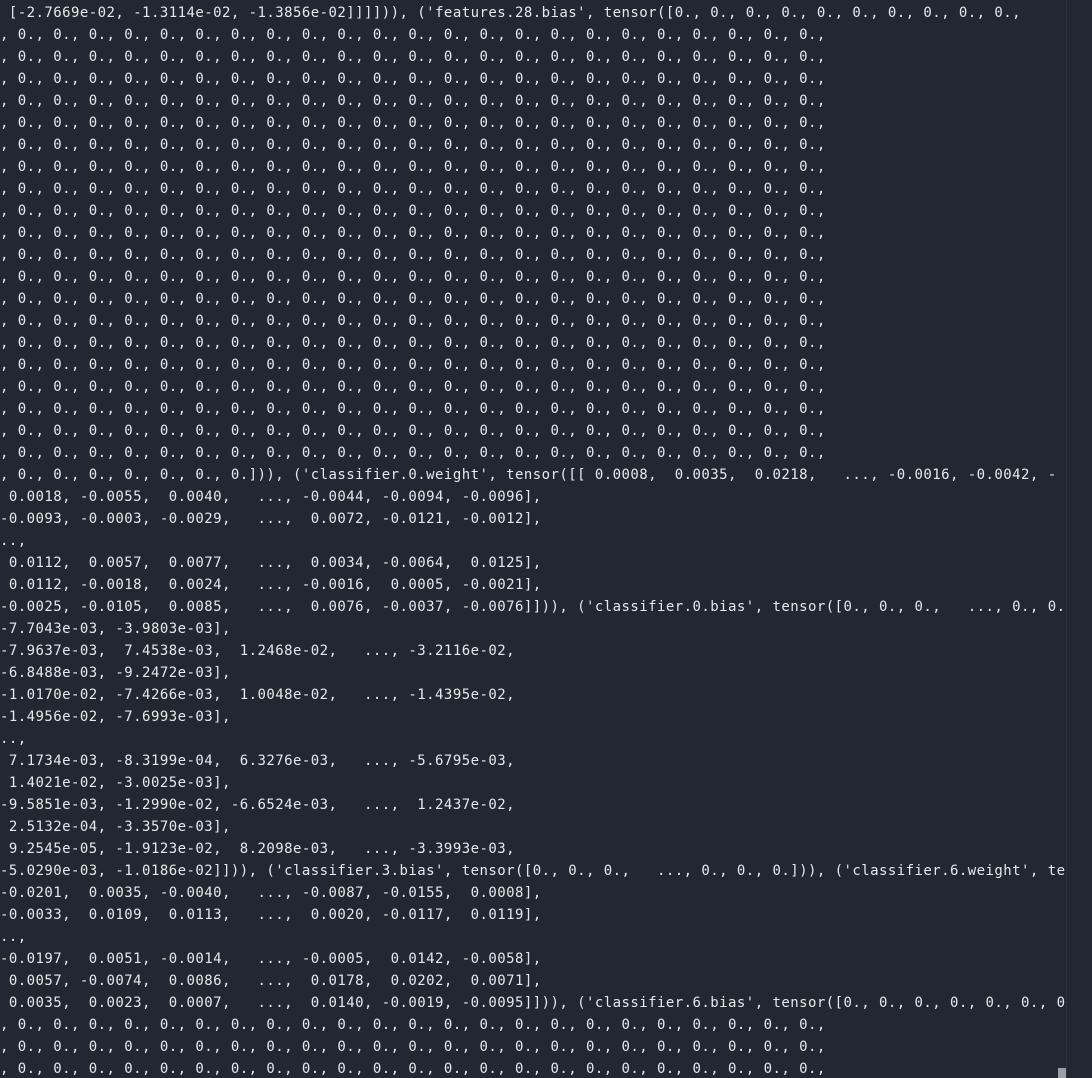  I want to click on output-line: -7.7043e-03, -3.9803e-03],, so click(115, 629).